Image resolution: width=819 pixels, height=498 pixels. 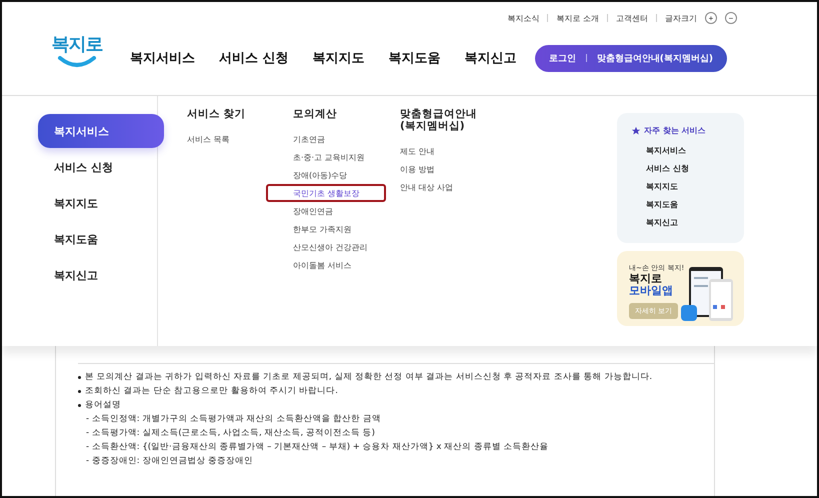 What do you see at coordinates (646, 279) in the screenshot?
I see `banner-title: 복지로` at bounding box center [646, 279].